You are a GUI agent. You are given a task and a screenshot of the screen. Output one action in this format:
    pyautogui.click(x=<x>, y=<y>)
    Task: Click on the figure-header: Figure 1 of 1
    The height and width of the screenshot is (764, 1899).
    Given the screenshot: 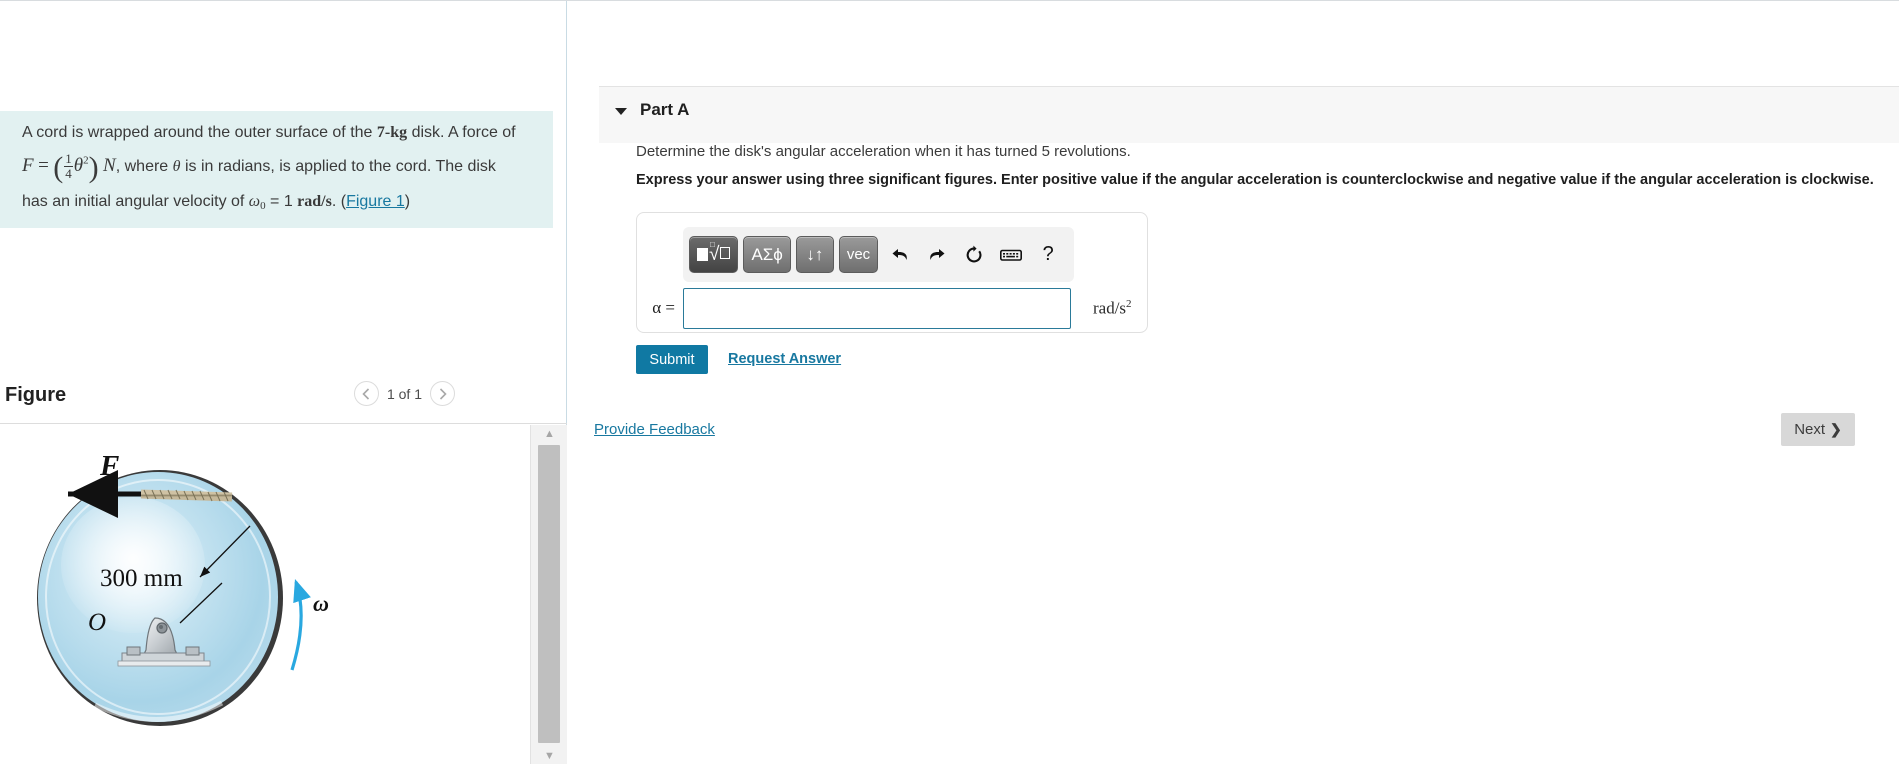 What is the action you would take?
    pyautogui.click(x=283, y=400)
    